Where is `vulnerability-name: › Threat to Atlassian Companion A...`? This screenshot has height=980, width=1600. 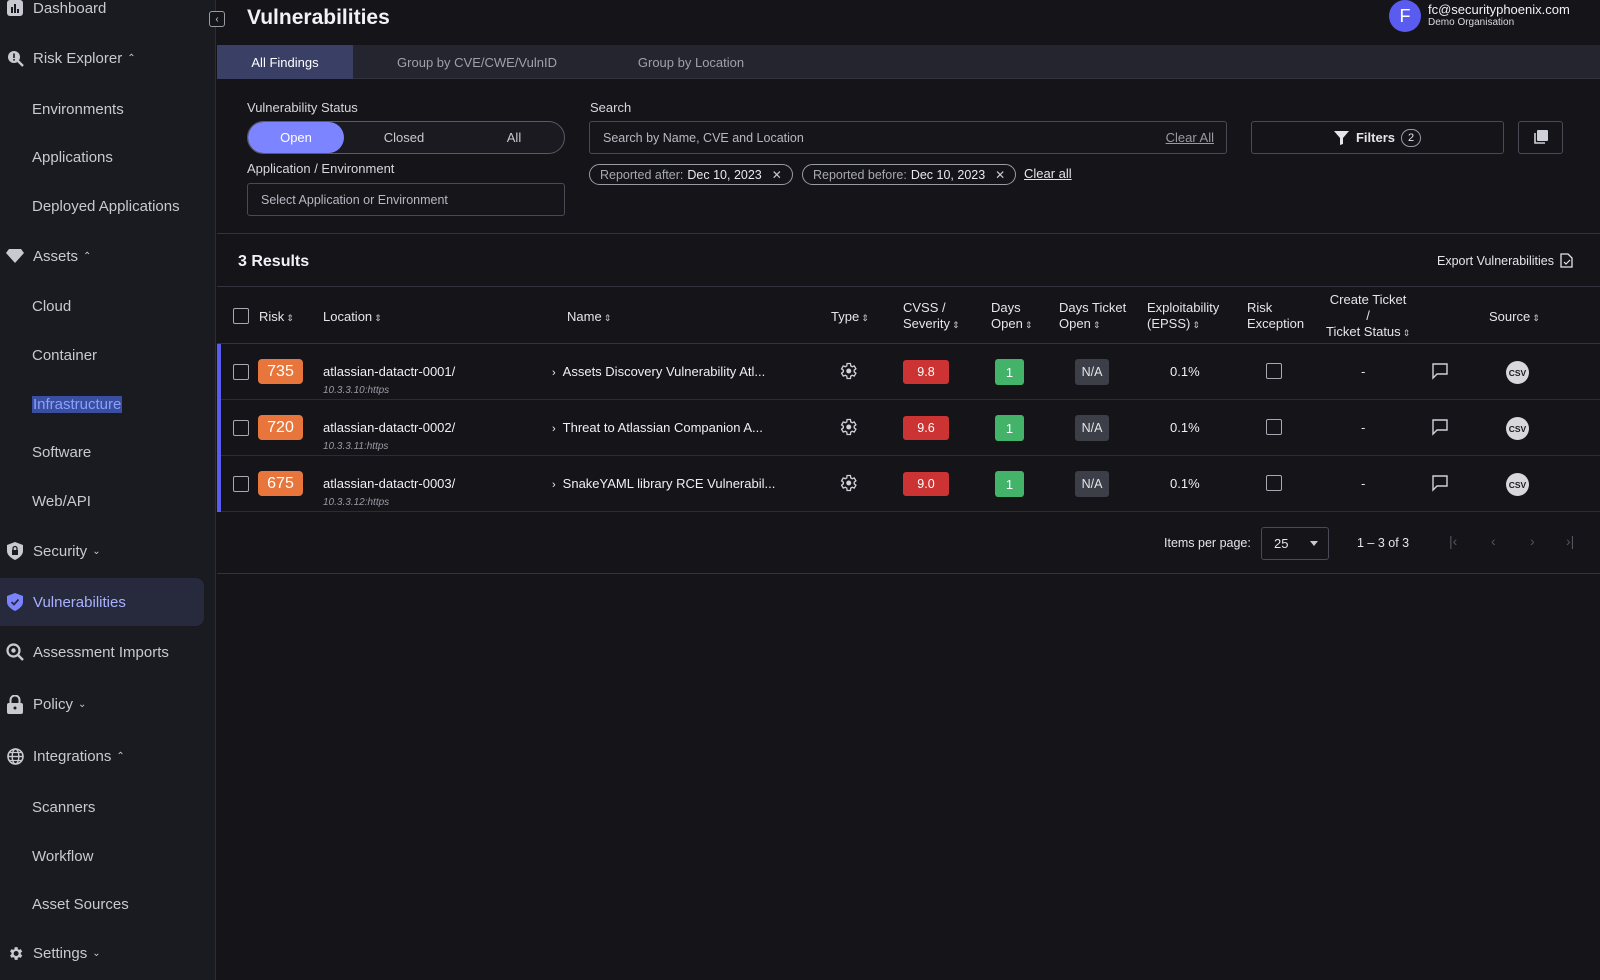
vulnerability-name: › Threat to Atlassian Companion A... is located at coordinates (657, 427).